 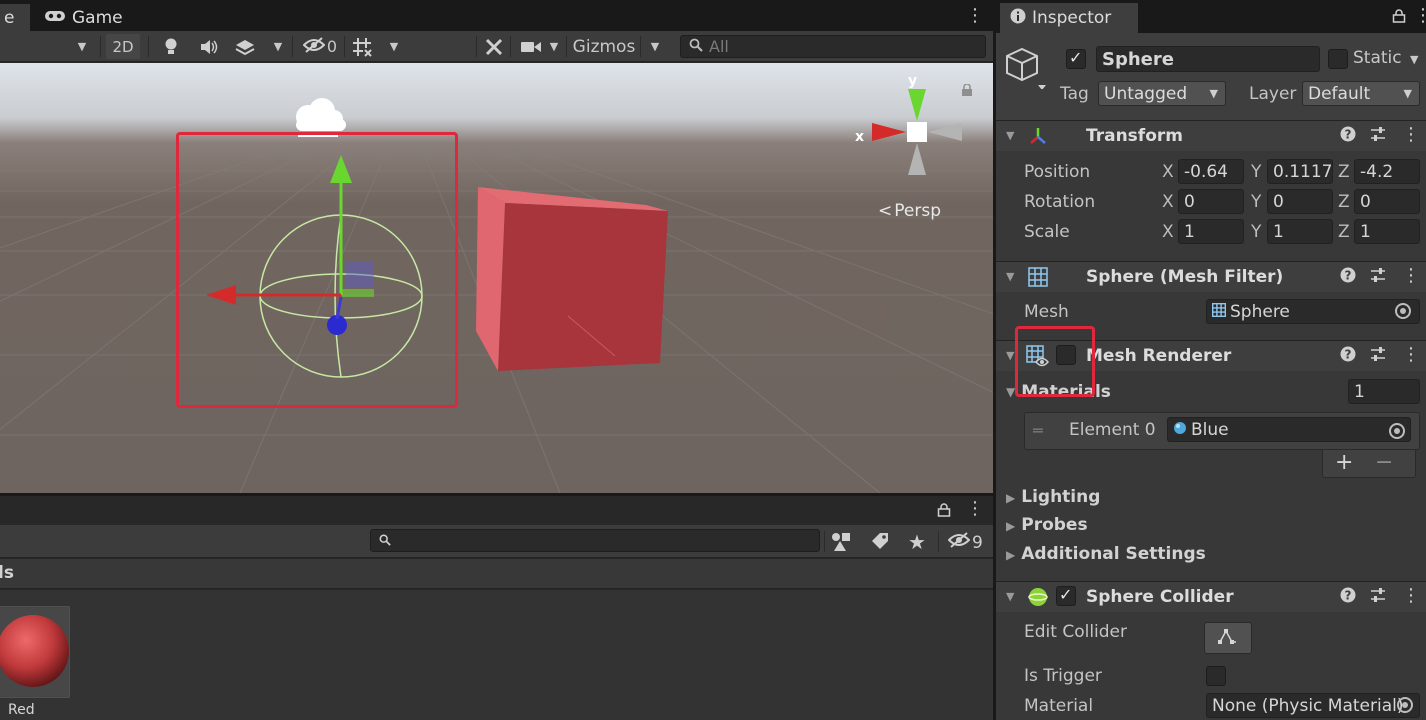 I want to click on gizmos-dropdown-caret-icon: ▼, so click(x=655, y=46).